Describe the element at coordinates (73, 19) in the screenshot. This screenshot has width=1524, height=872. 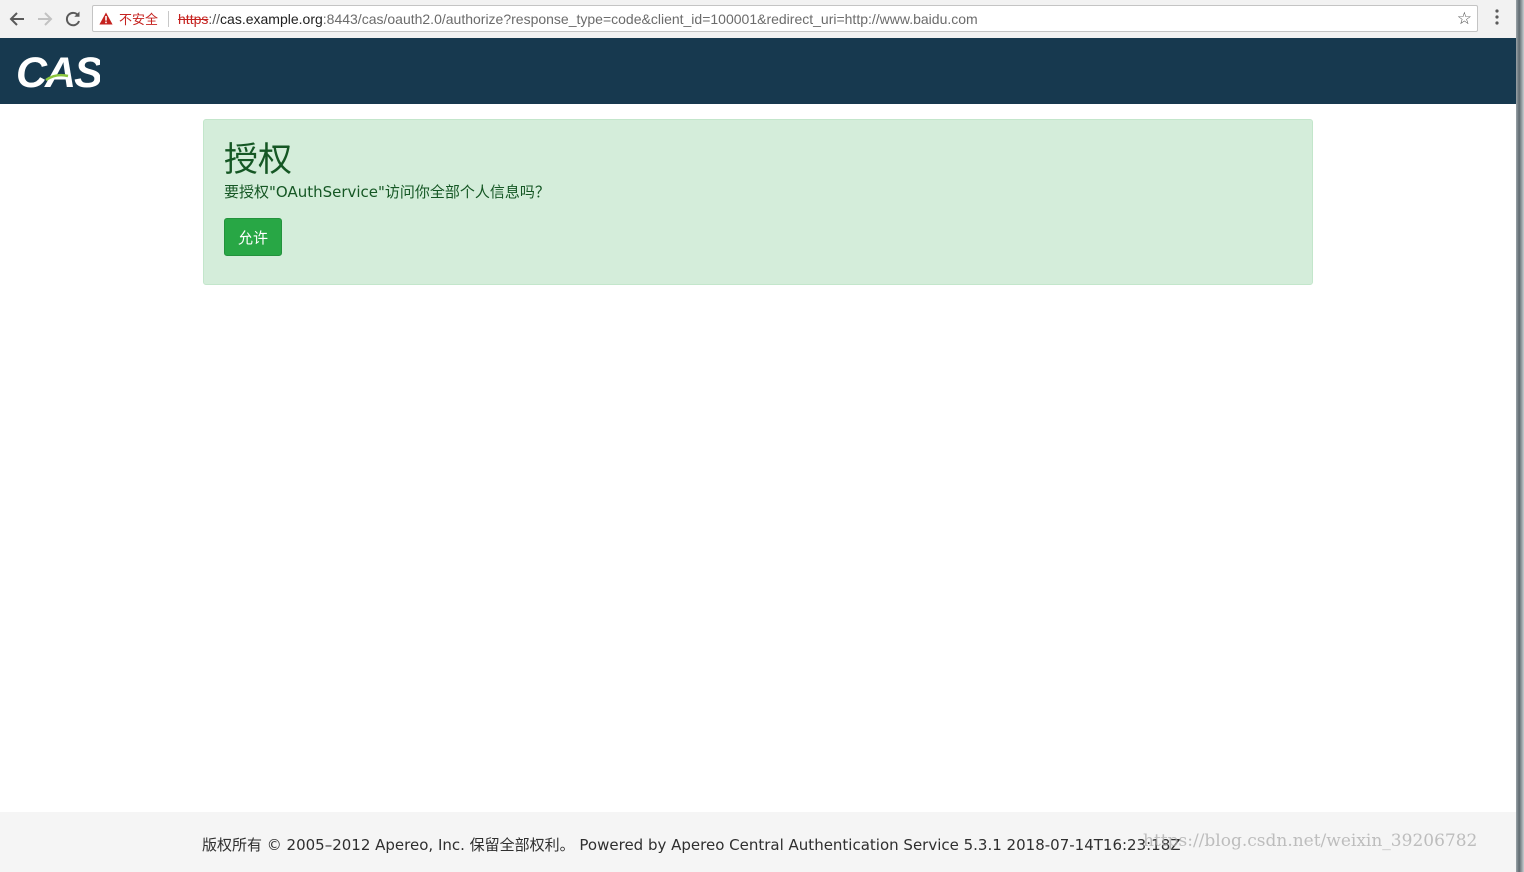
I see `reload-icon` at that location.